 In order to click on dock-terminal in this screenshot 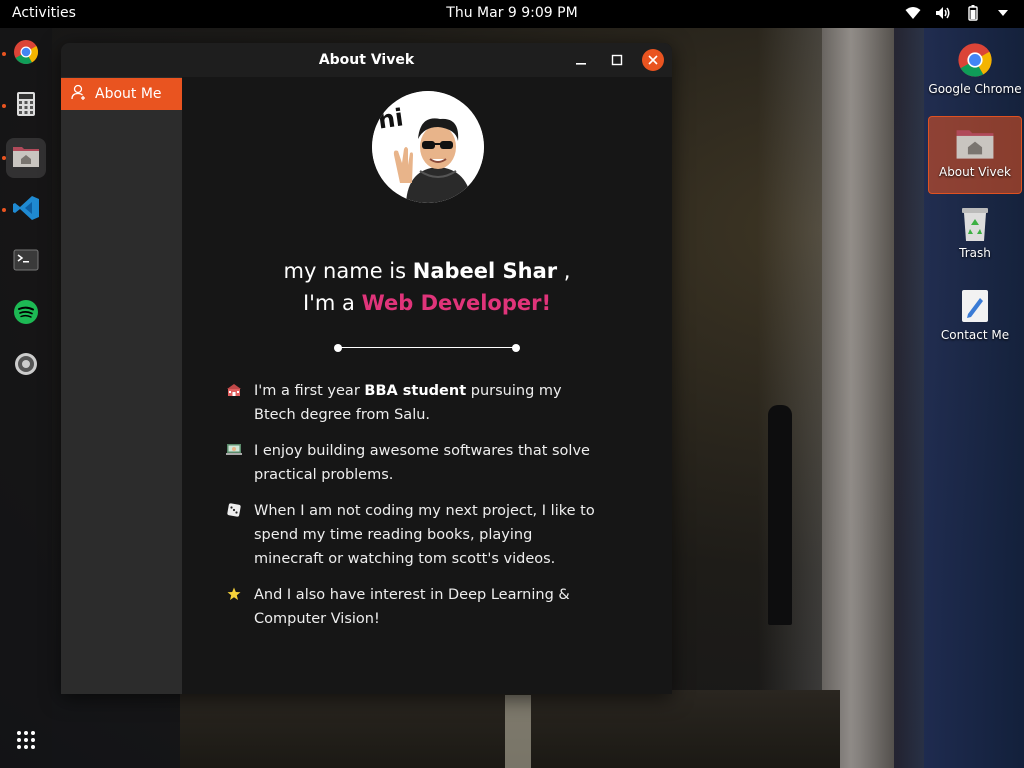, I will do `click(26, 262)`.